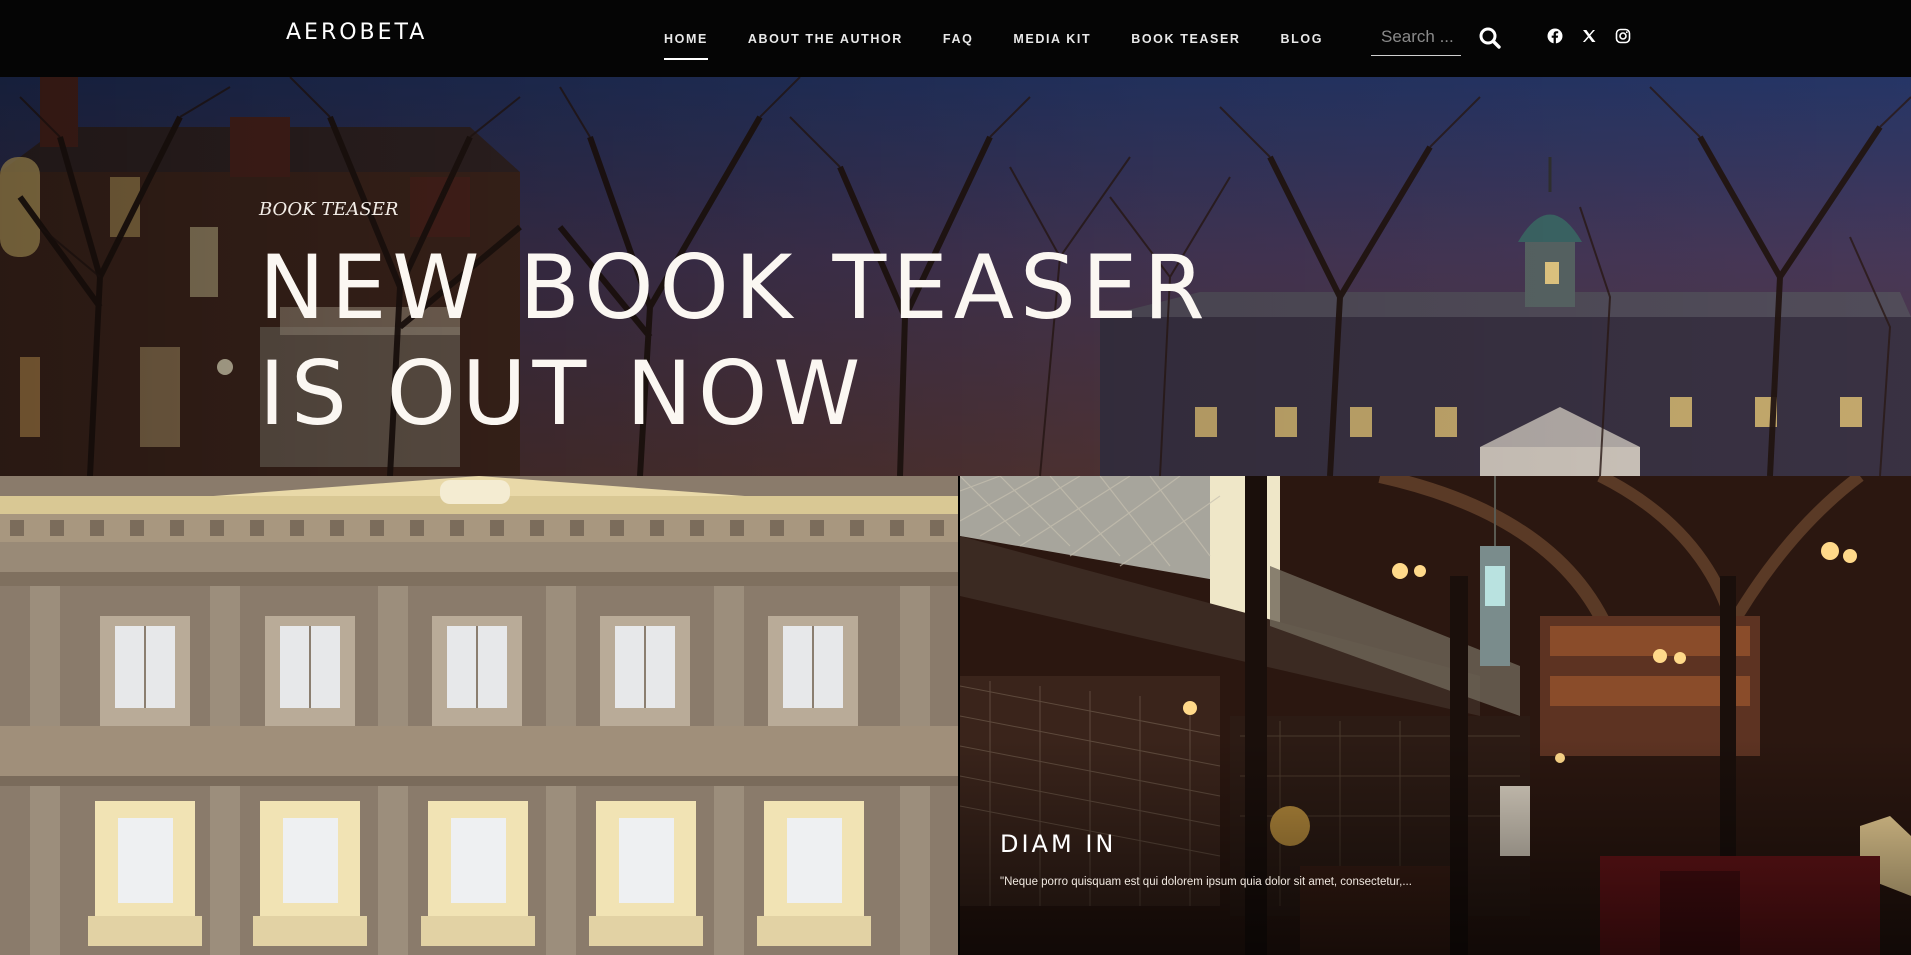 The width and height of the screenshot is (1911, 955). I want to click on search-field, so click(1416, 37).